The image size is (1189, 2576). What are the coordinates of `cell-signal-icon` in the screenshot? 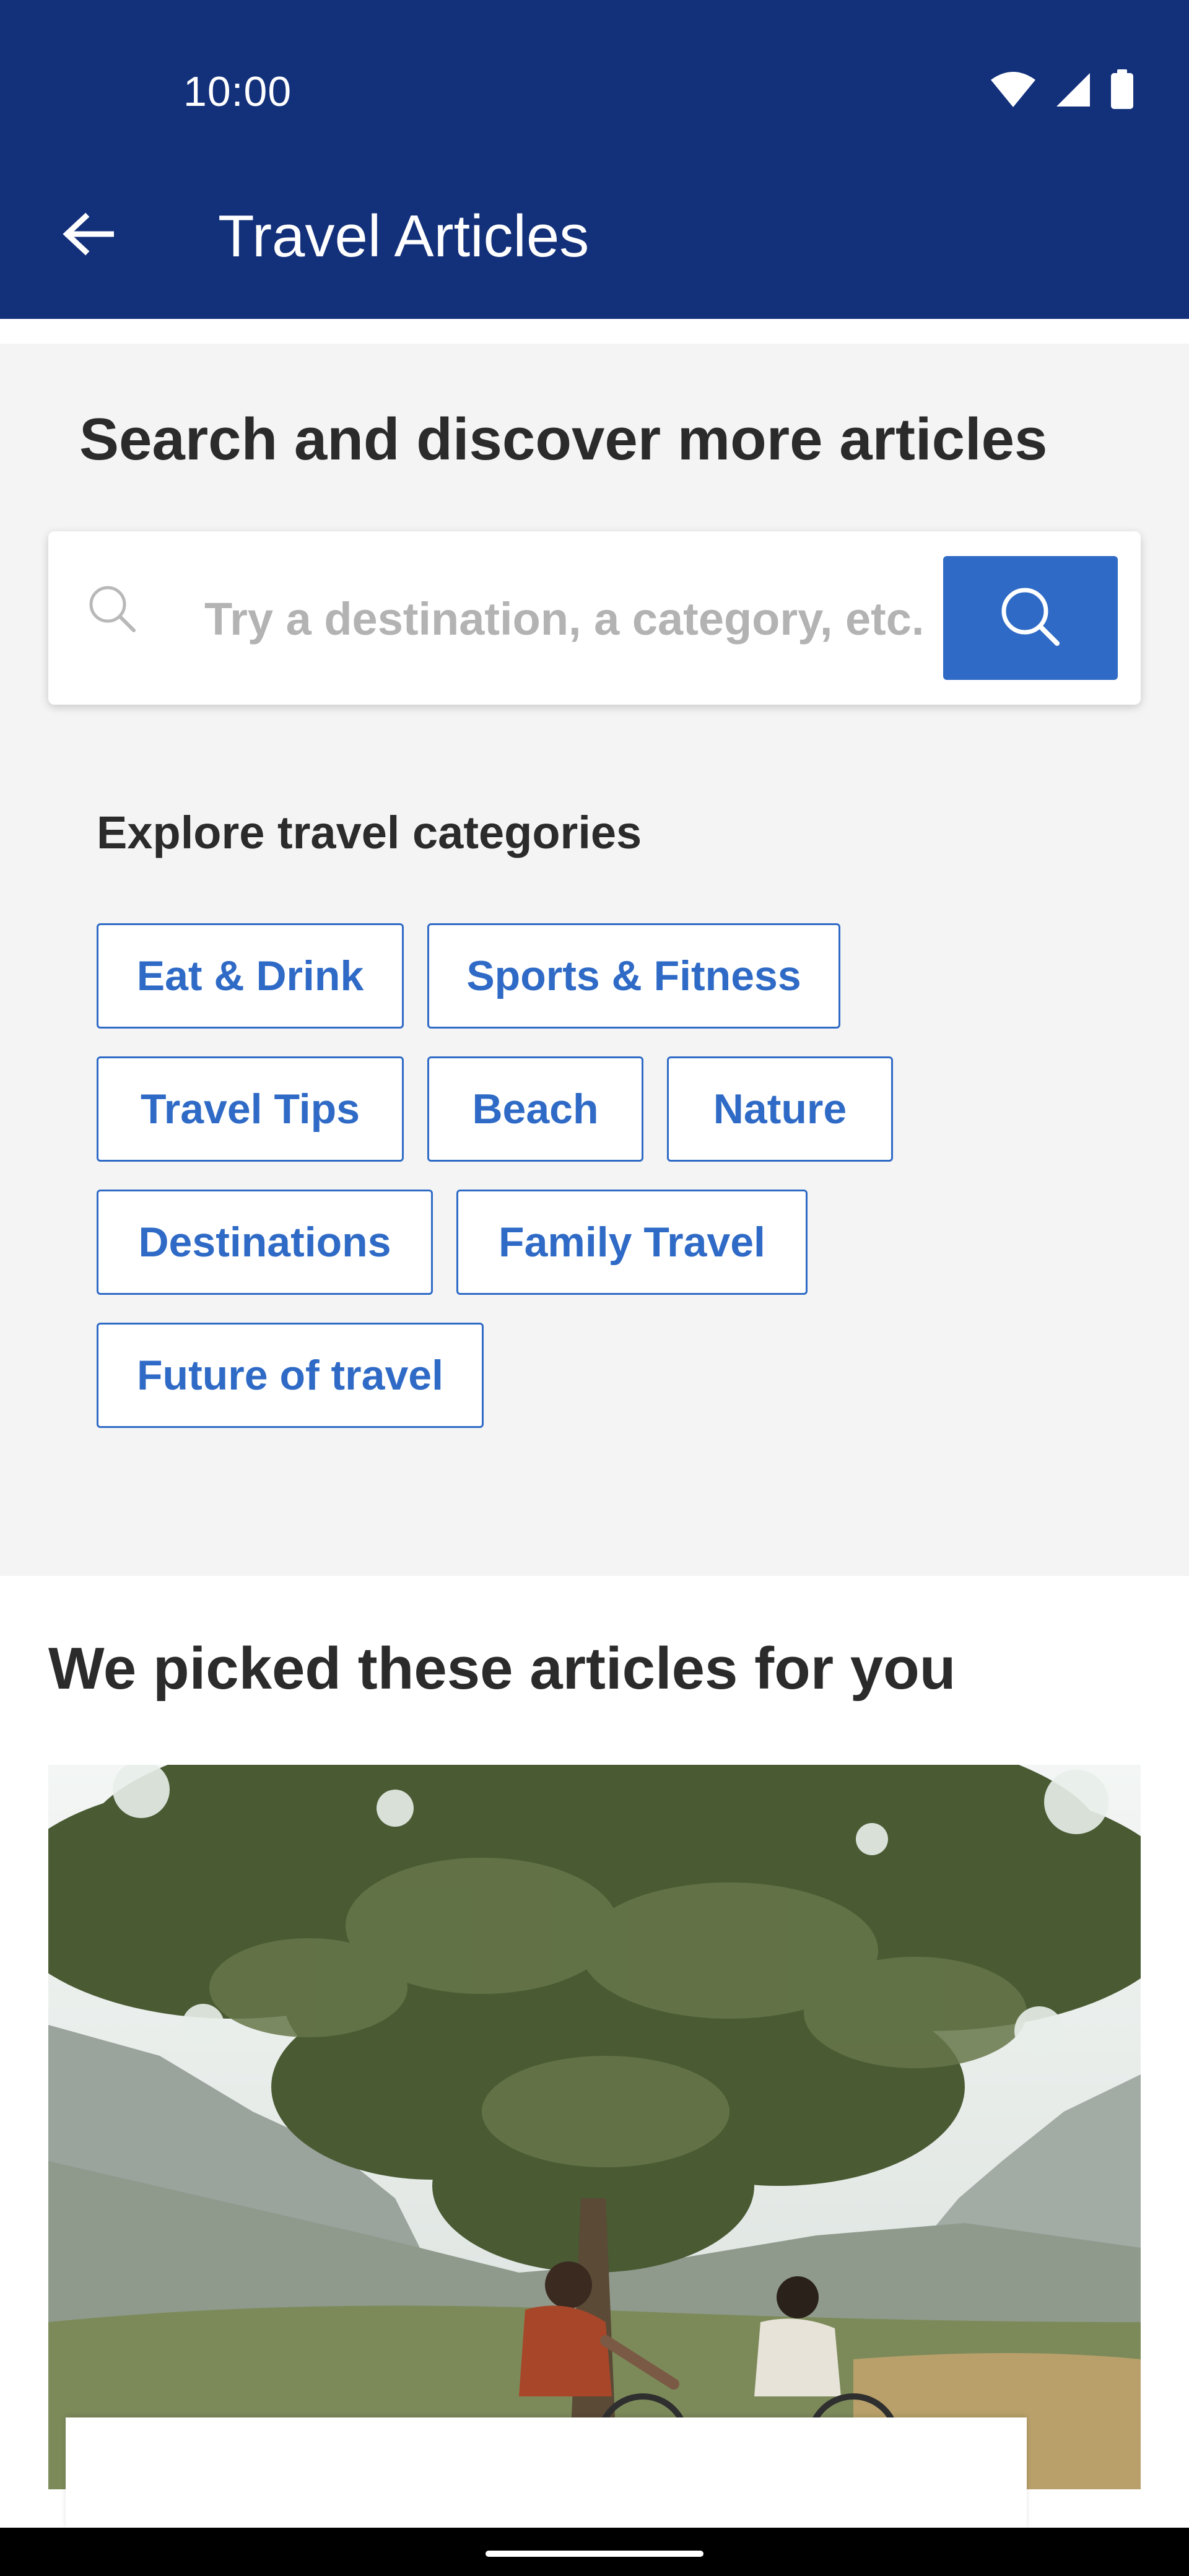 It's located at (1073, 90).